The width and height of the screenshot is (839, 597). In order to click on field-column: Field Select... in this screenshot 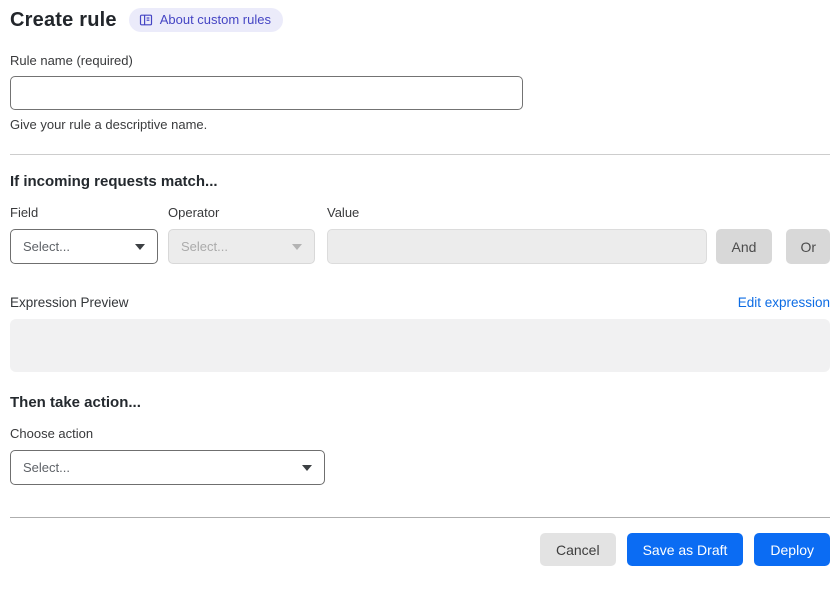, I will do `click(84, 234)`.